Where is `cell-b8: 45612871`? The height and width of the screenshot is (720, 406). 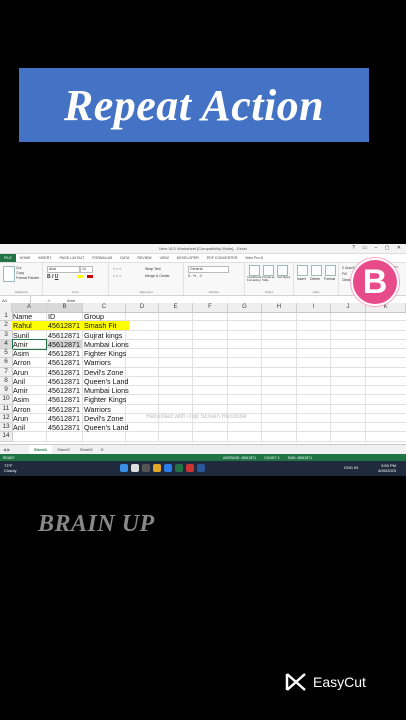
cell-b8: 45612871 is located at coordinates (63, 381).